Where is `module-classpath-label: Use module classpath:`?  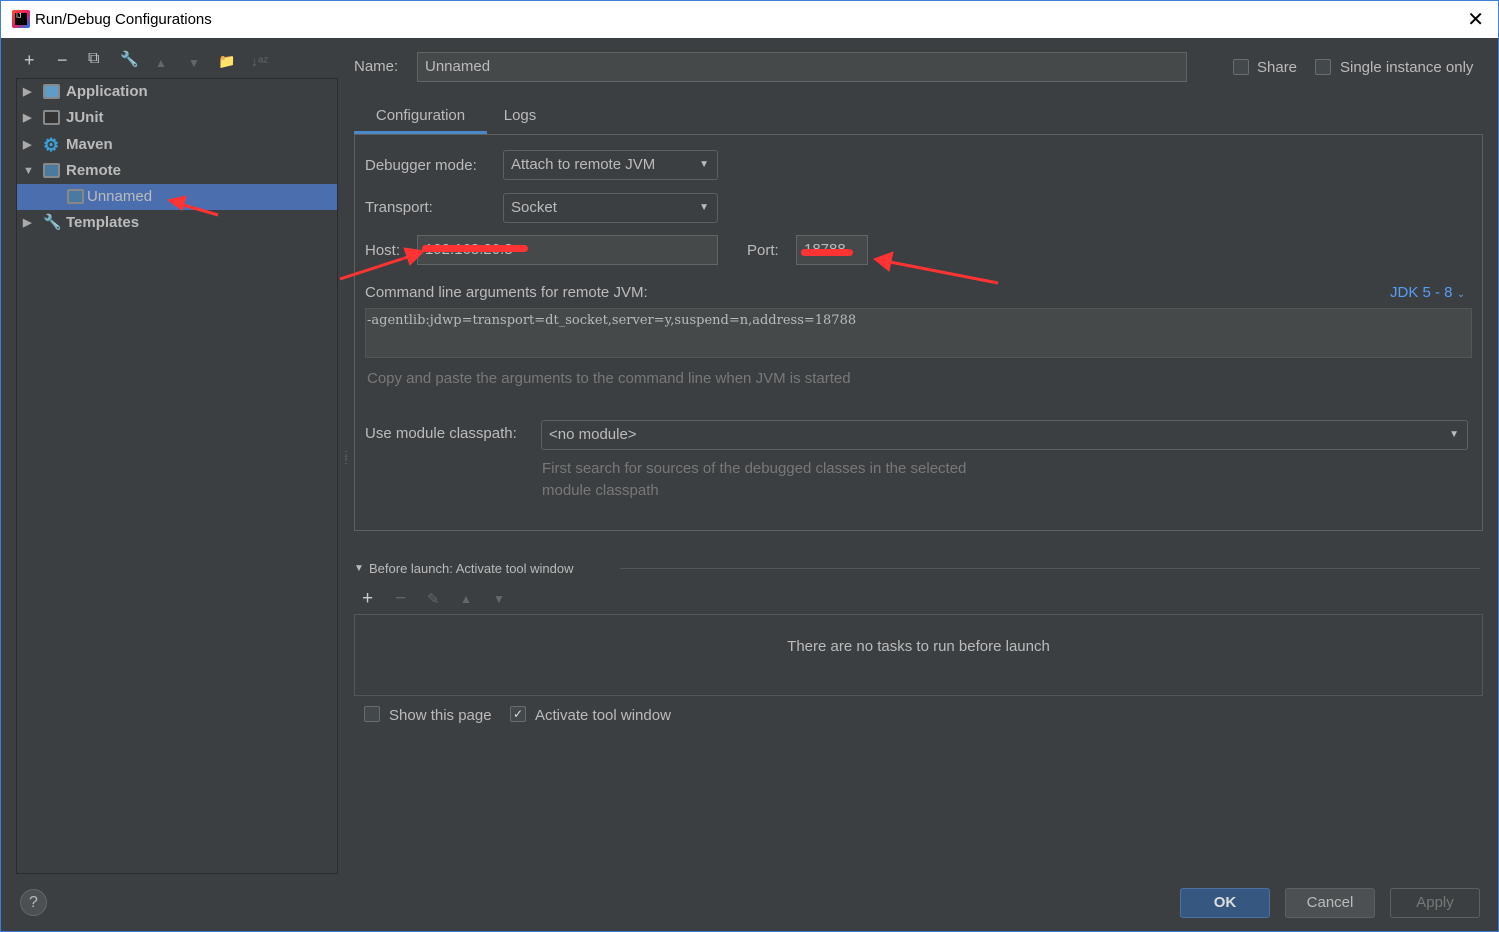
module-classpath-label: Use module classpath: is located at coordinates (441, 433).